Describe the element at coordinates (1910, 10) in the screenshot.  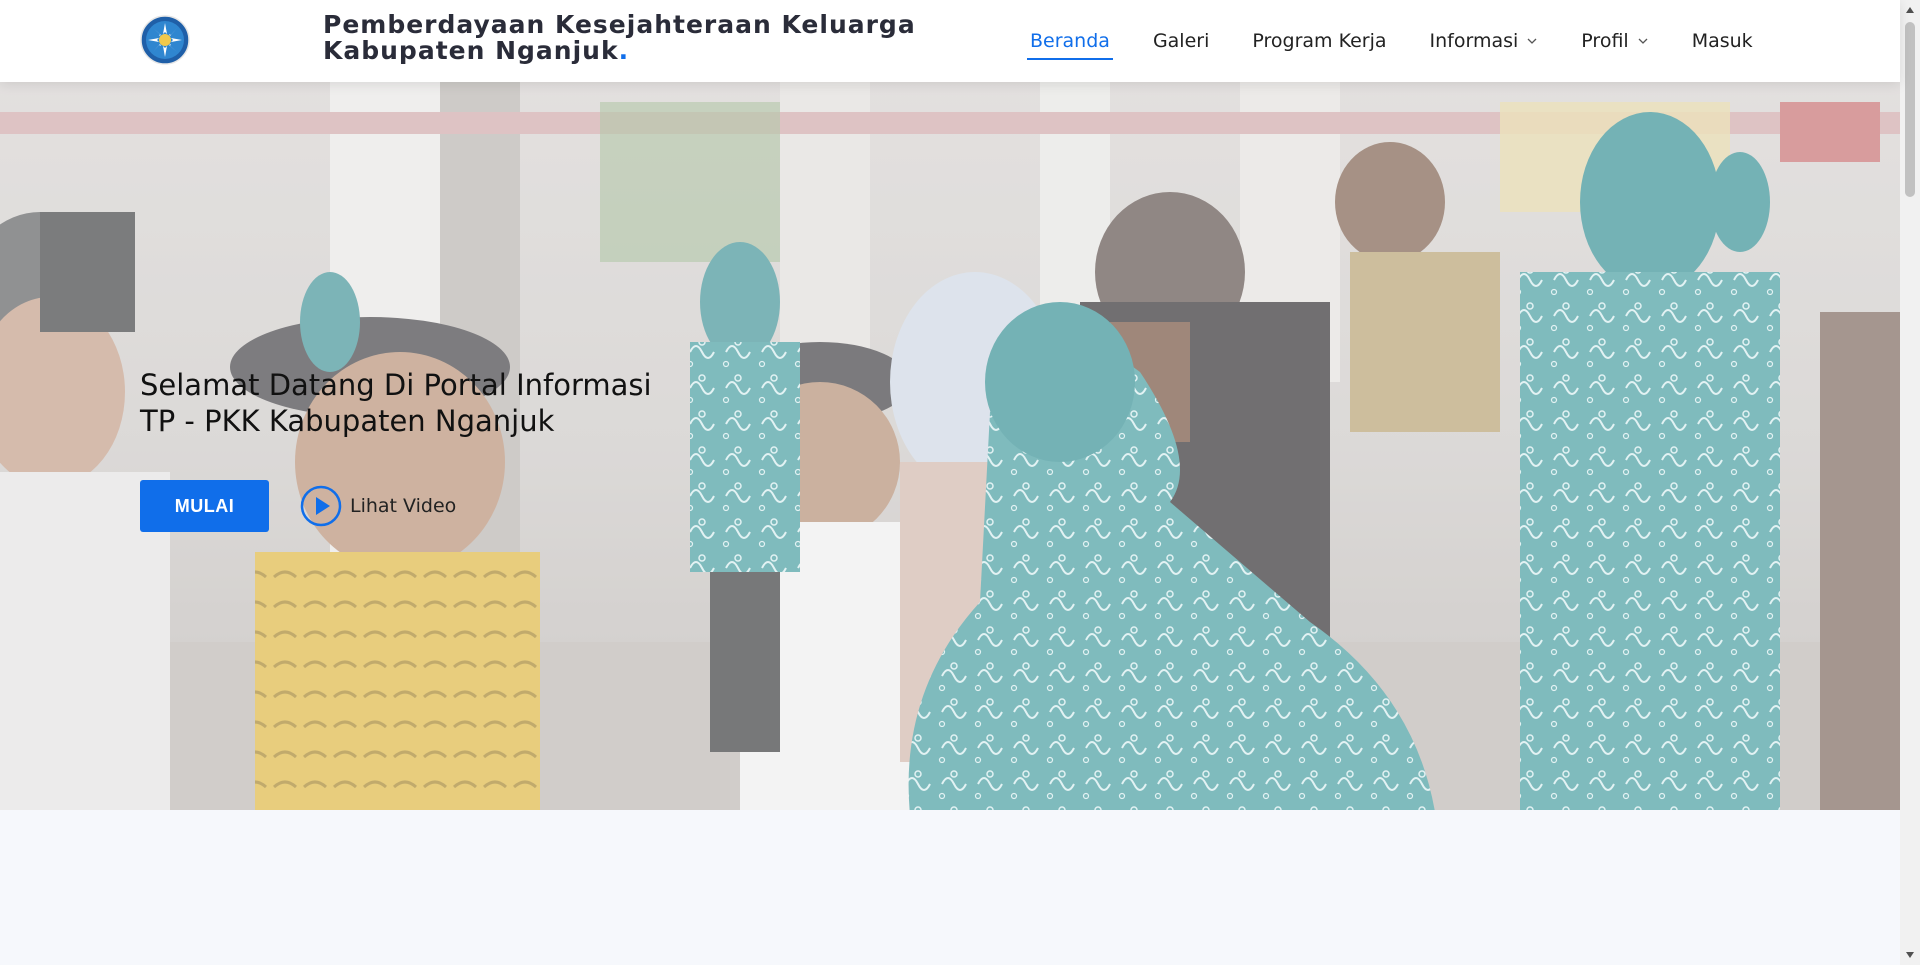
I see `scroll-up-arrow-icon` at that location.